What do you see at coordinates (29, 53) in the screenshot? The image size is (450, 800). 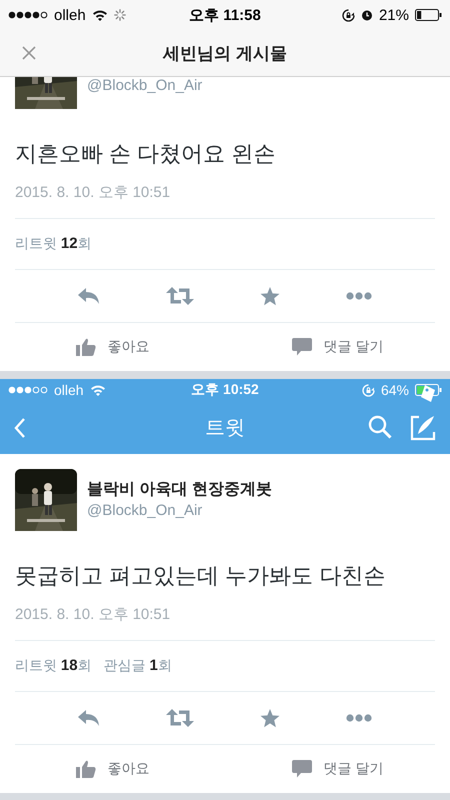 I see `close-icon` at bounding box center [29, 53].